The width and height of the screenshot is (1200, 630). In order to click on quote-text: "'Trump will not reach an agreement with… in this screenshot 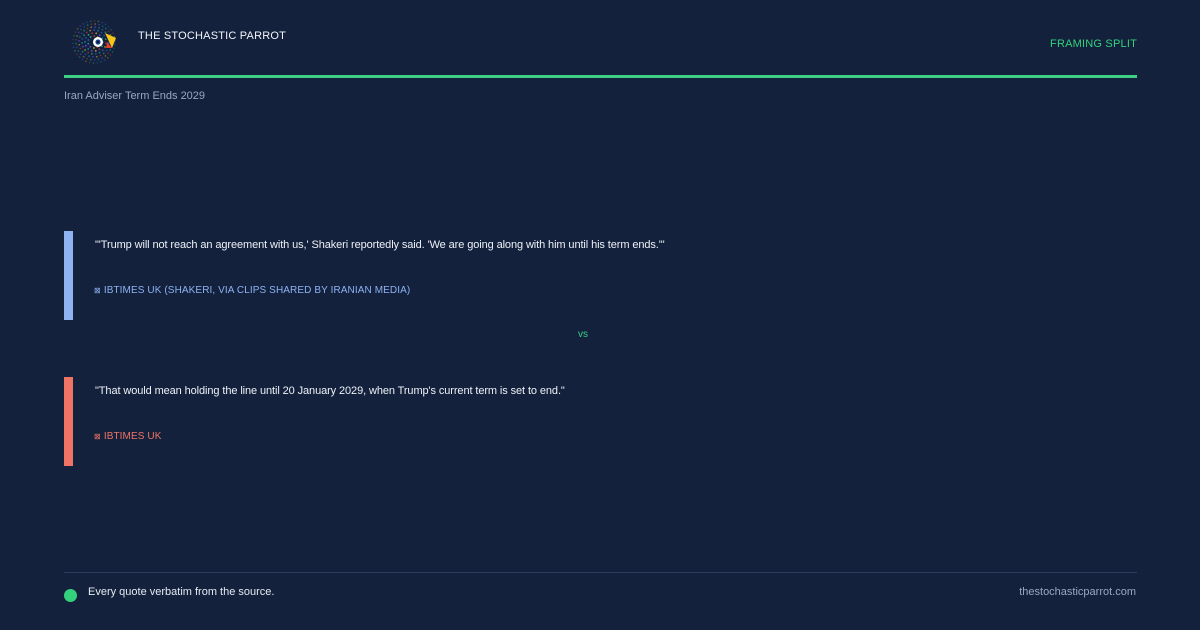, I will do `click(380, 245)`.